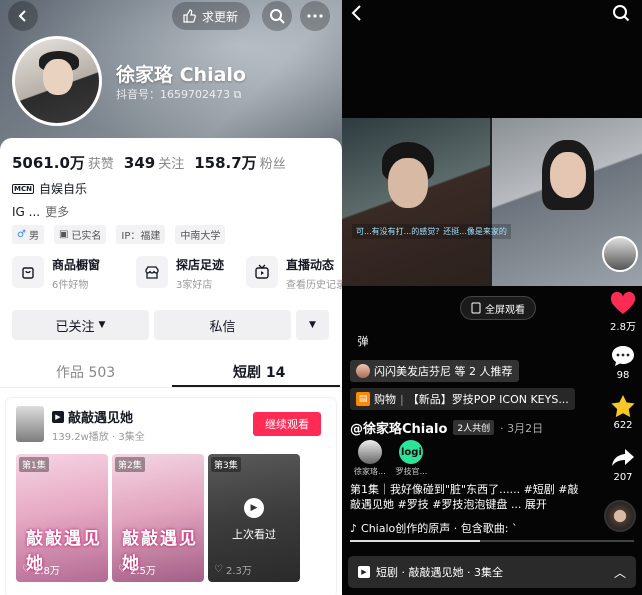 The image size is (642, 595). I want to click on recommend-chip: 闪闪美发店芬尼 等 2 人推荐, so click(434, 371).